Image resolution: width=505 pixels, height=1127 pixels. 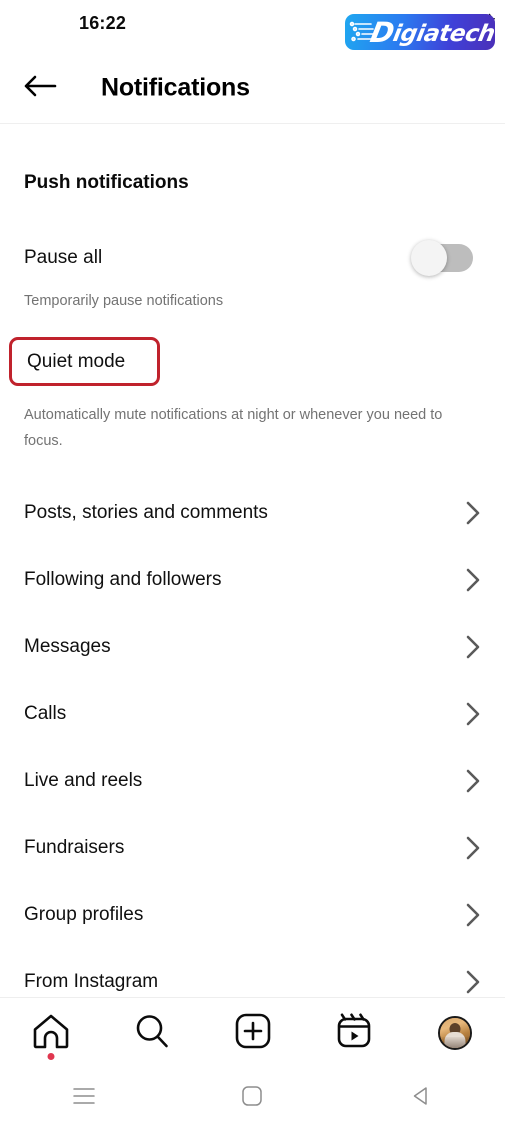 I want to click on app-header: Notifications, so click(x=252, y=87).